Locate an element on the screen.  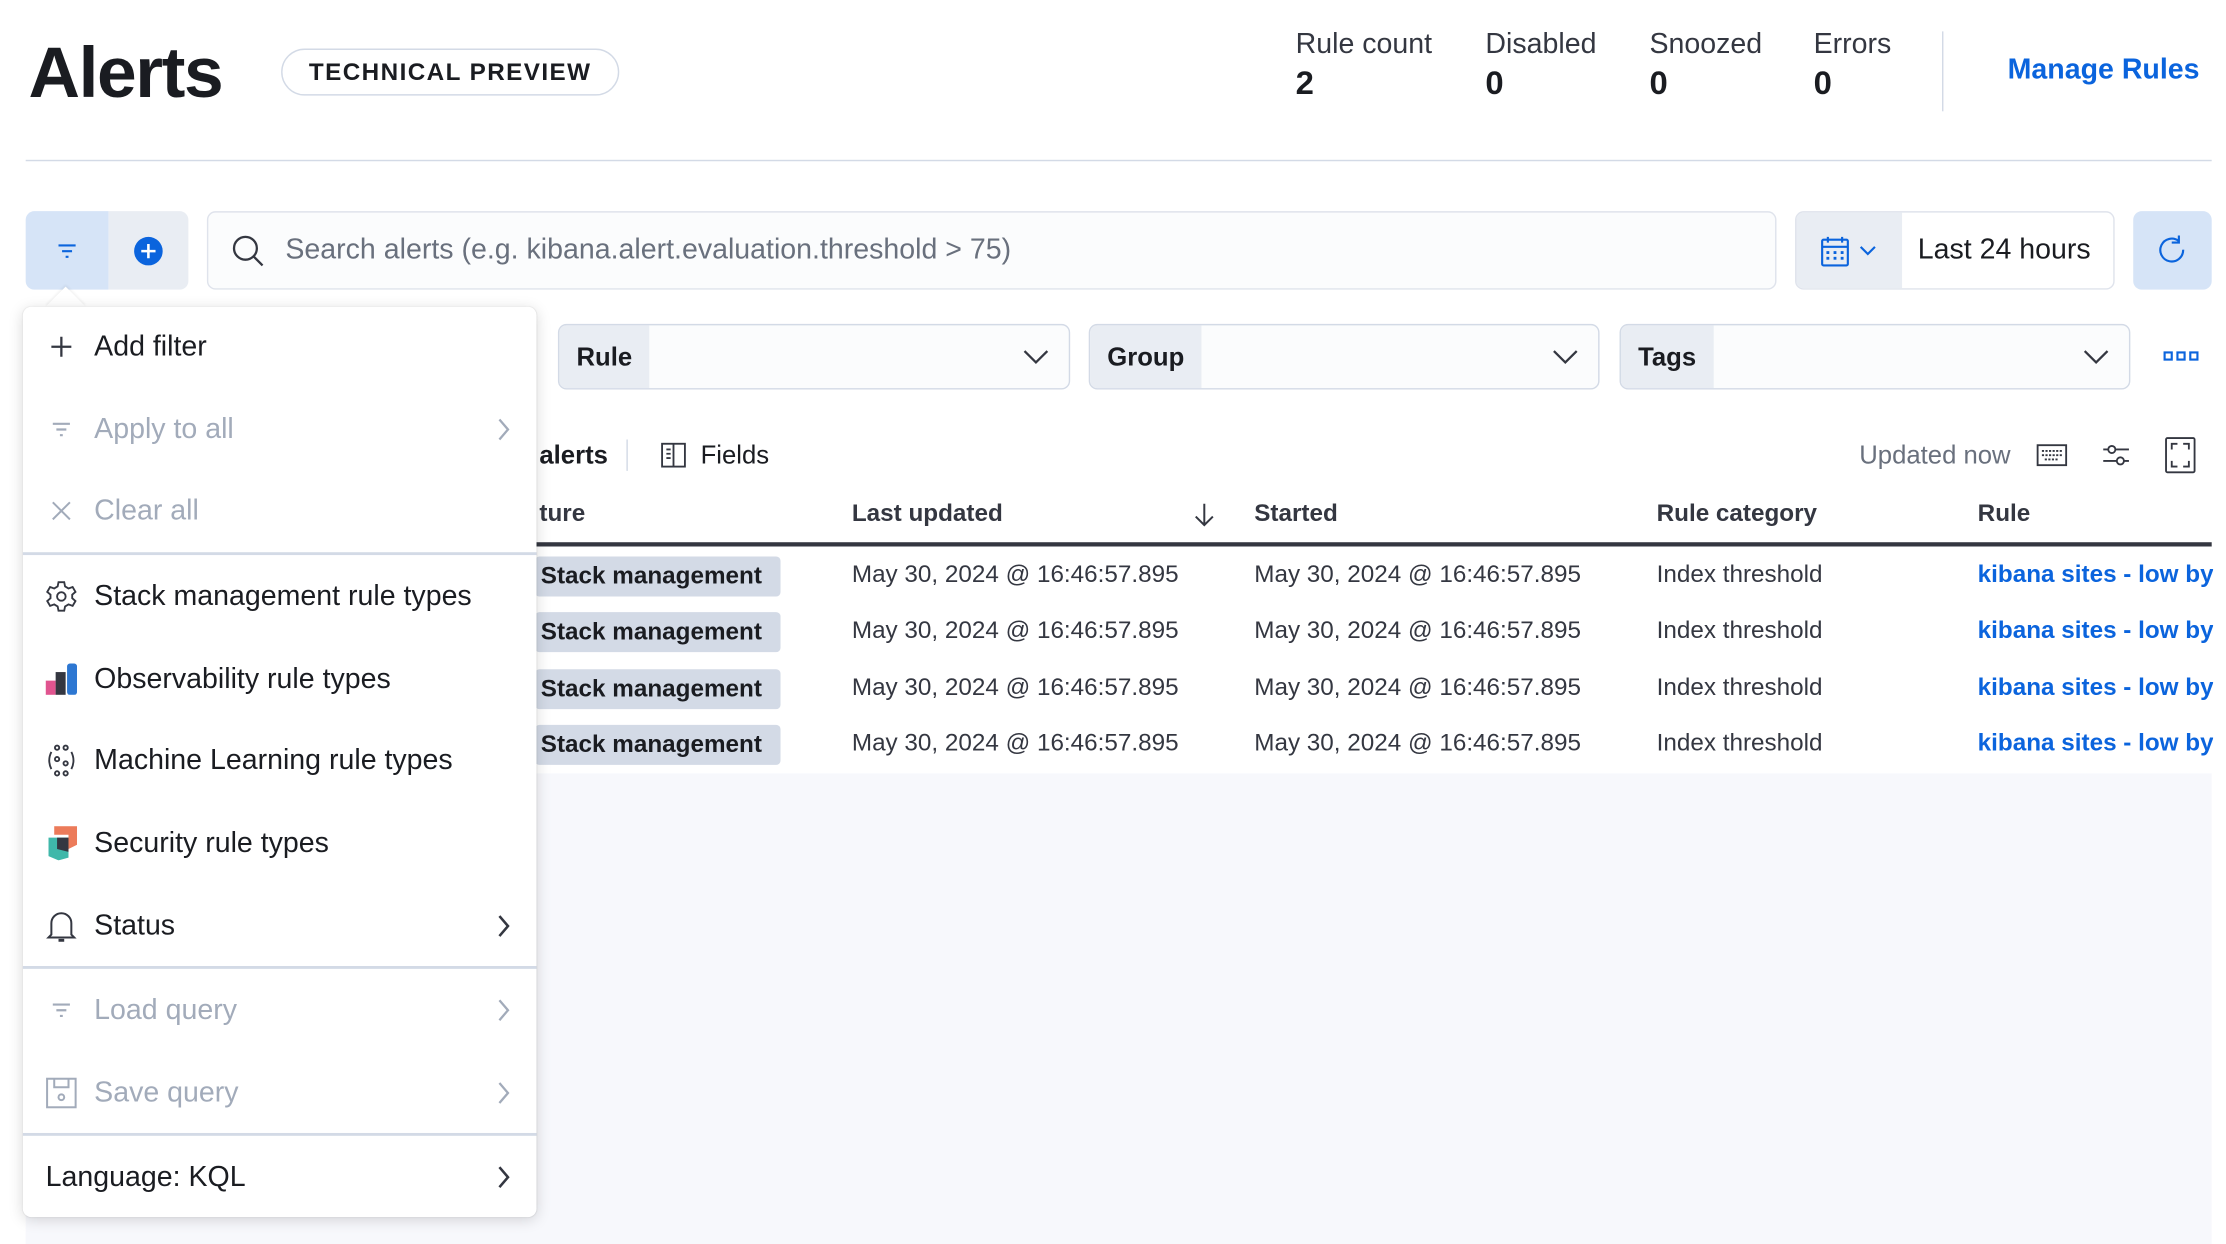
menu-item-status: Status is located at coordinates (280, 926).